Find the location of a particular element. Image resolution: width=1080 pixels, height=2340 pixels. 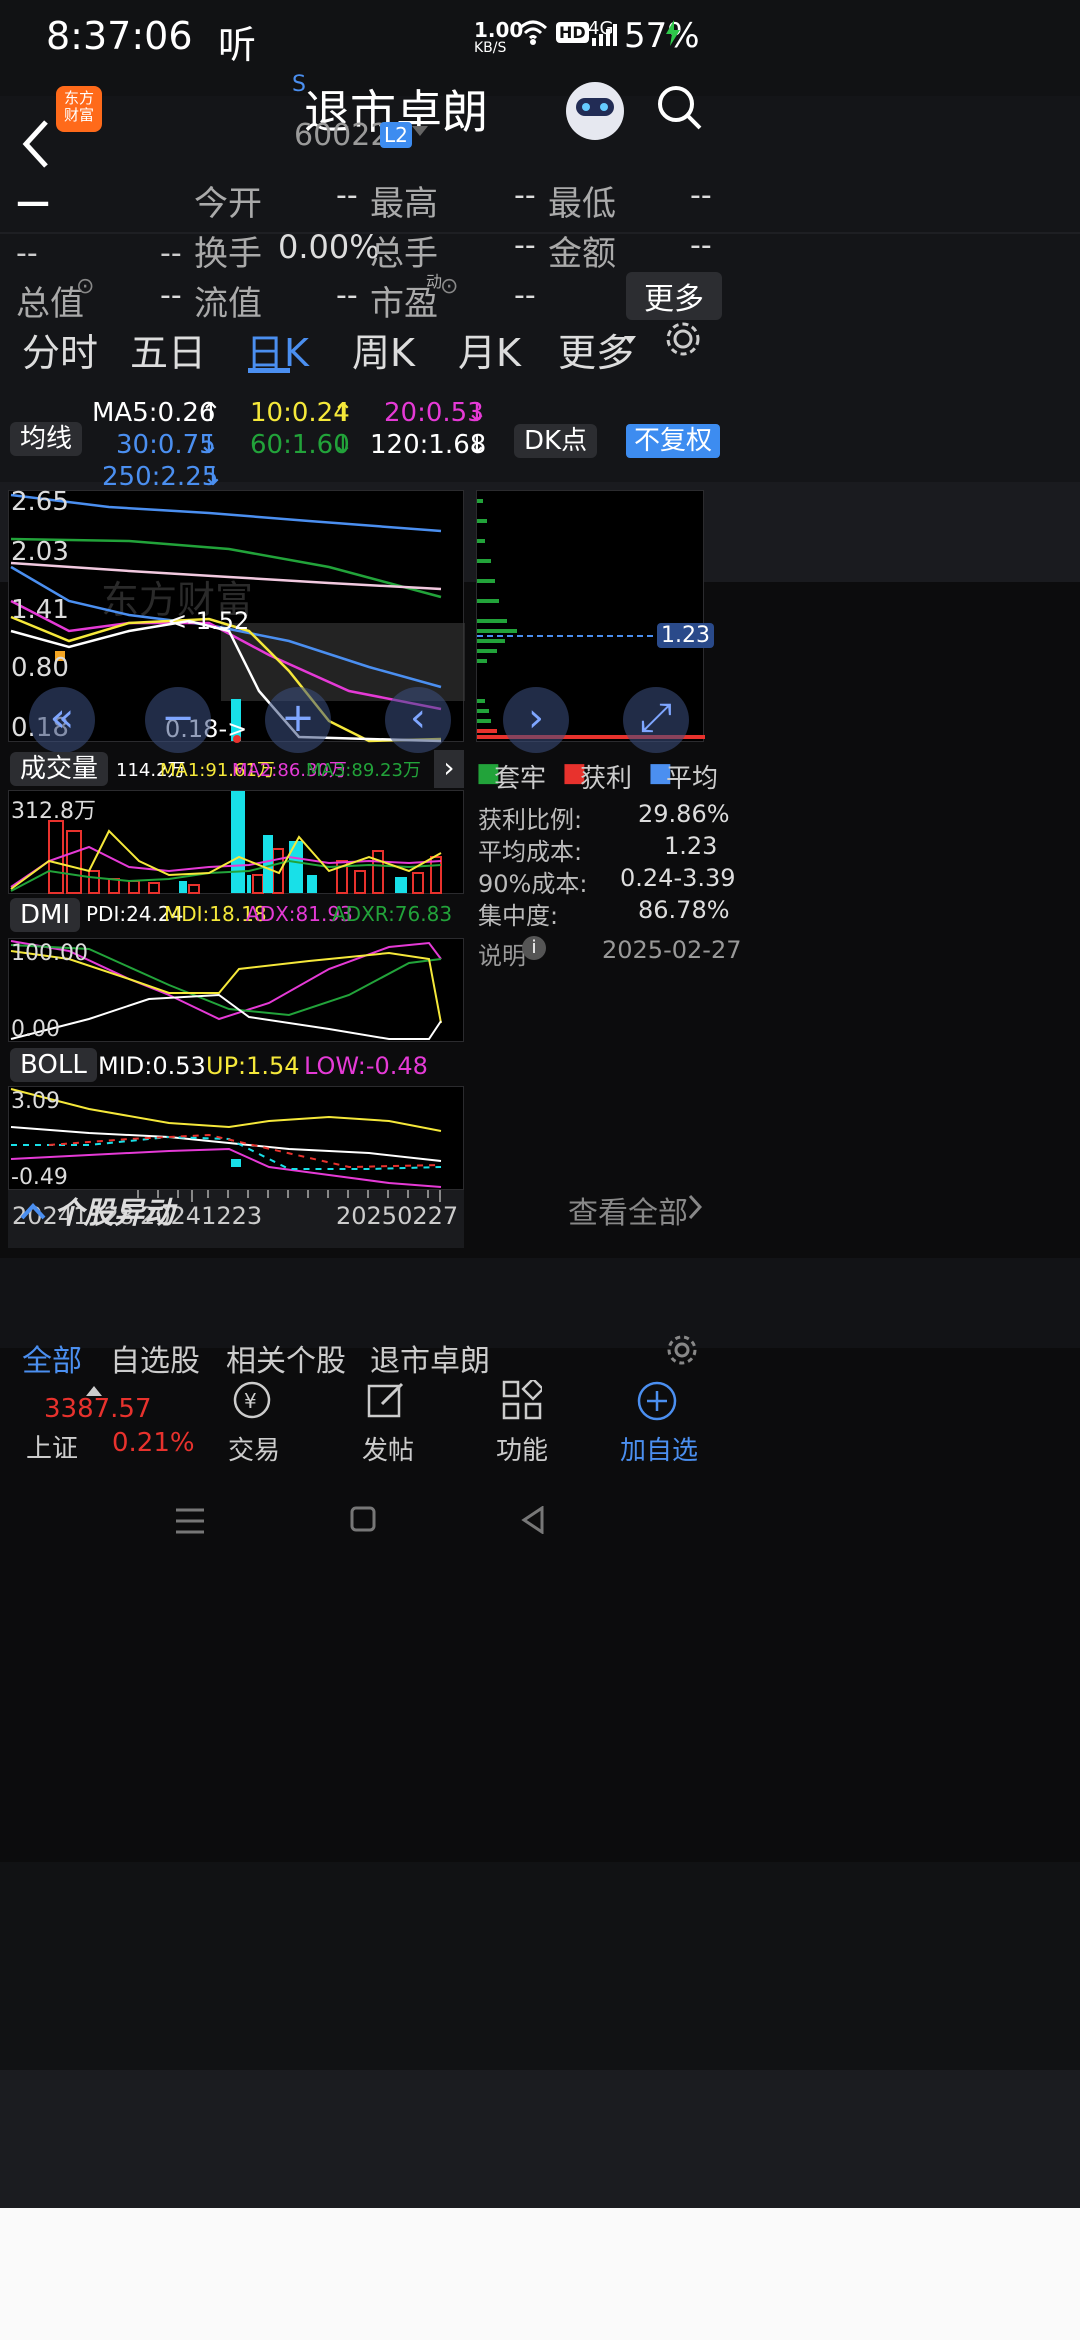

amount-label: 金额 is located at coordinates (582, 254).